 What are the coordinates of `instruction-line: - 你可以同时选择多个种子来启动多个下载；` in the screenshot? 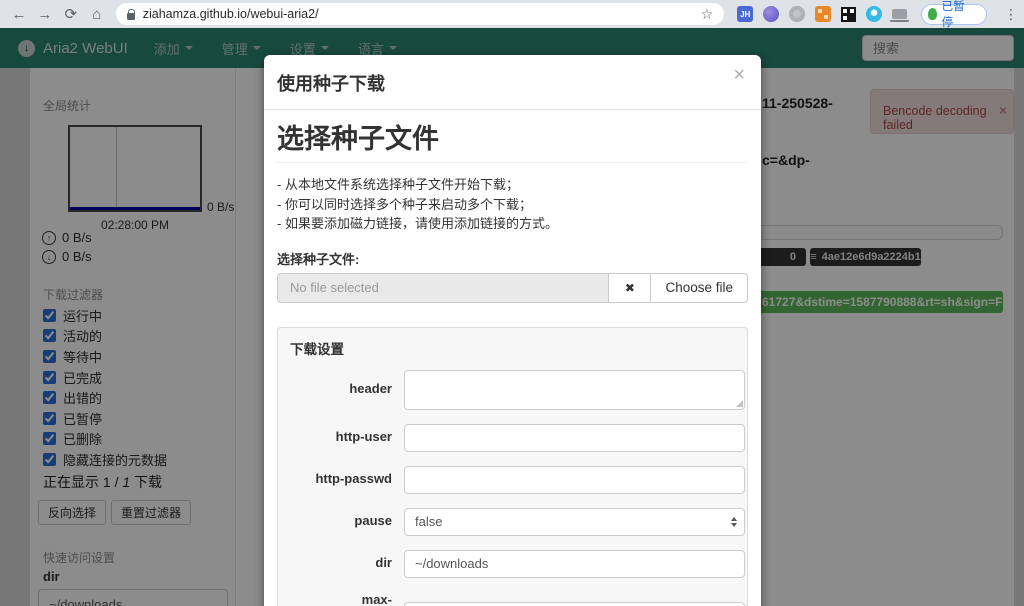 It's located at (404, 204).